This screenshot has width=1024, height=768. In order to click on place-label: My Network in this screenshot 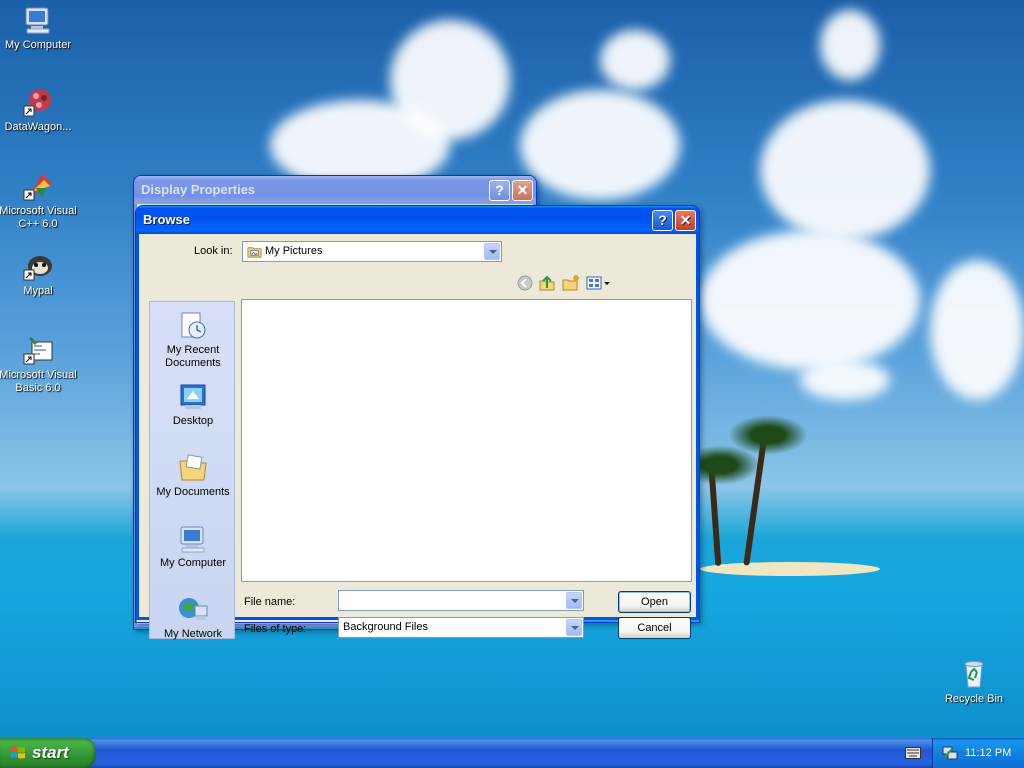, I will do `click(193, 634)`.